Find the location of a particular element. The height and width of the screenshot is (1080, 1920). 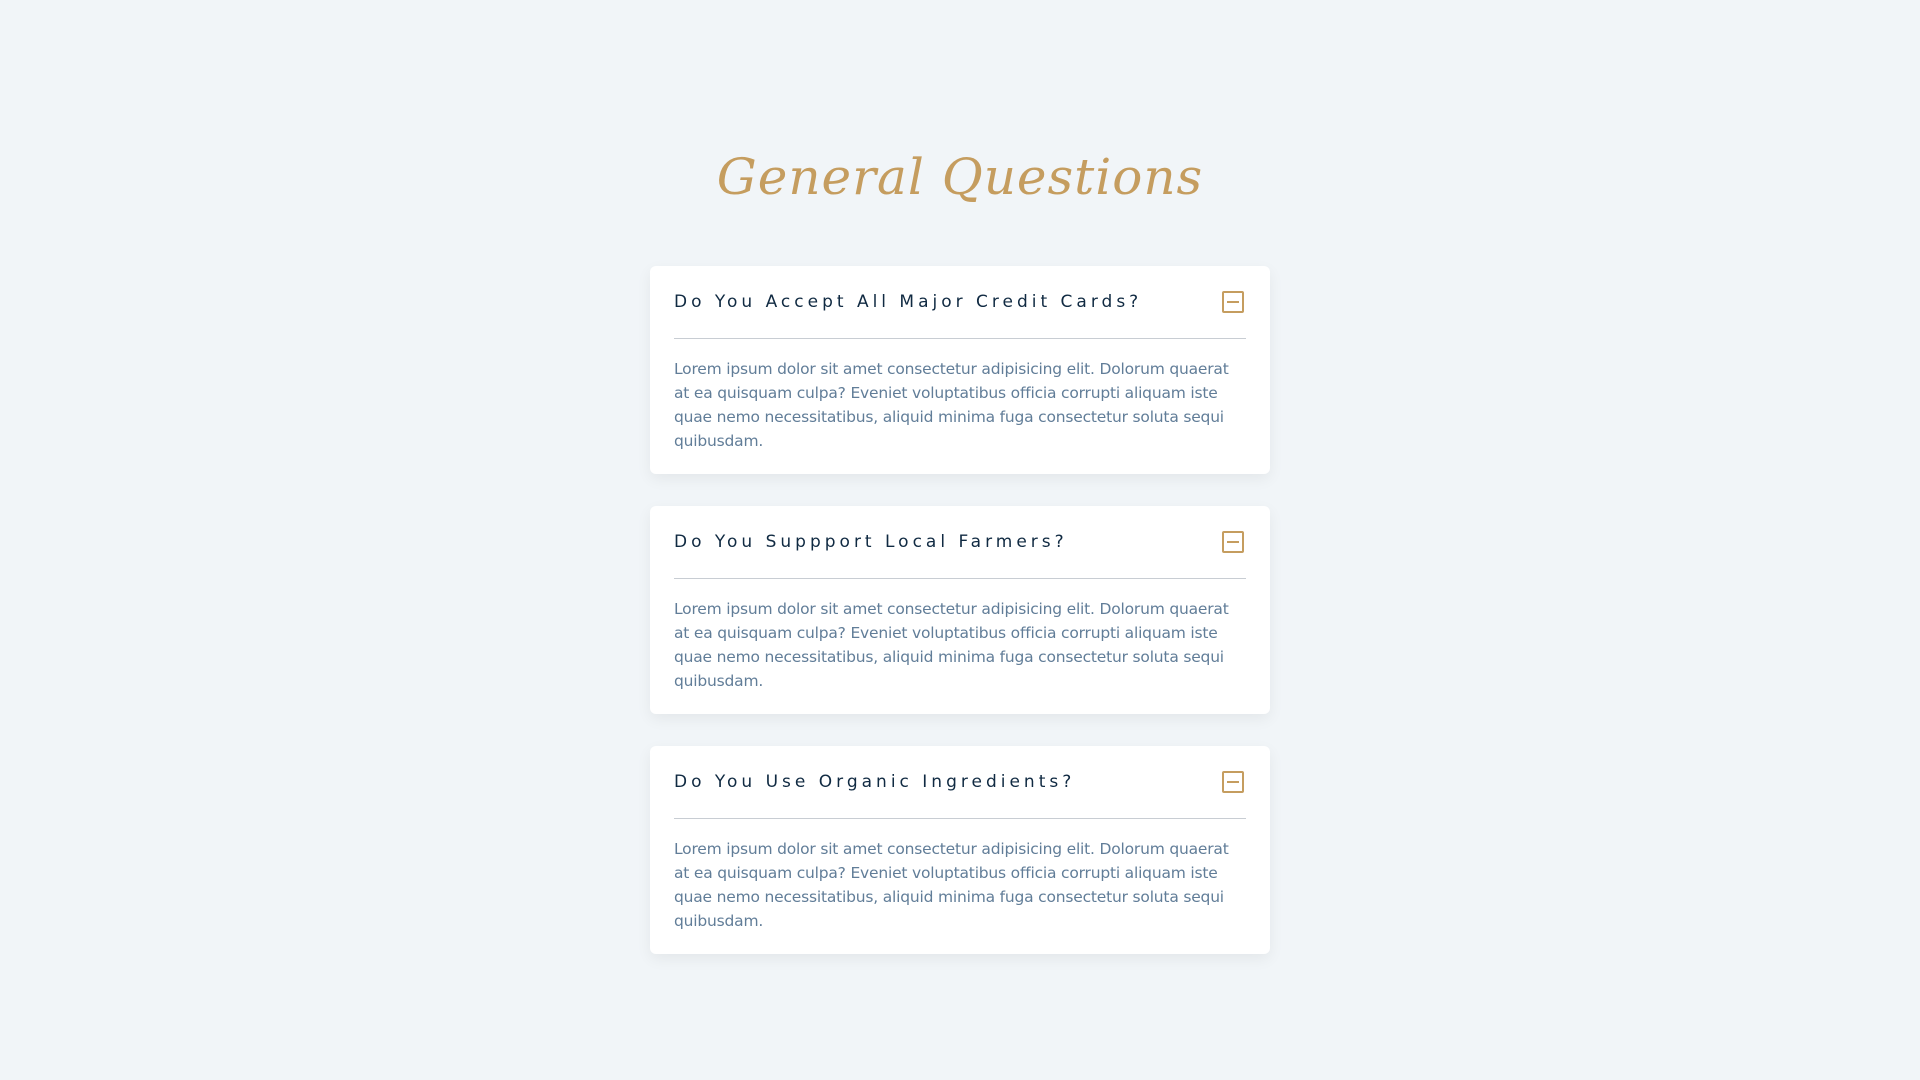

section-title: General Questions is located at coordinates (960, 177).